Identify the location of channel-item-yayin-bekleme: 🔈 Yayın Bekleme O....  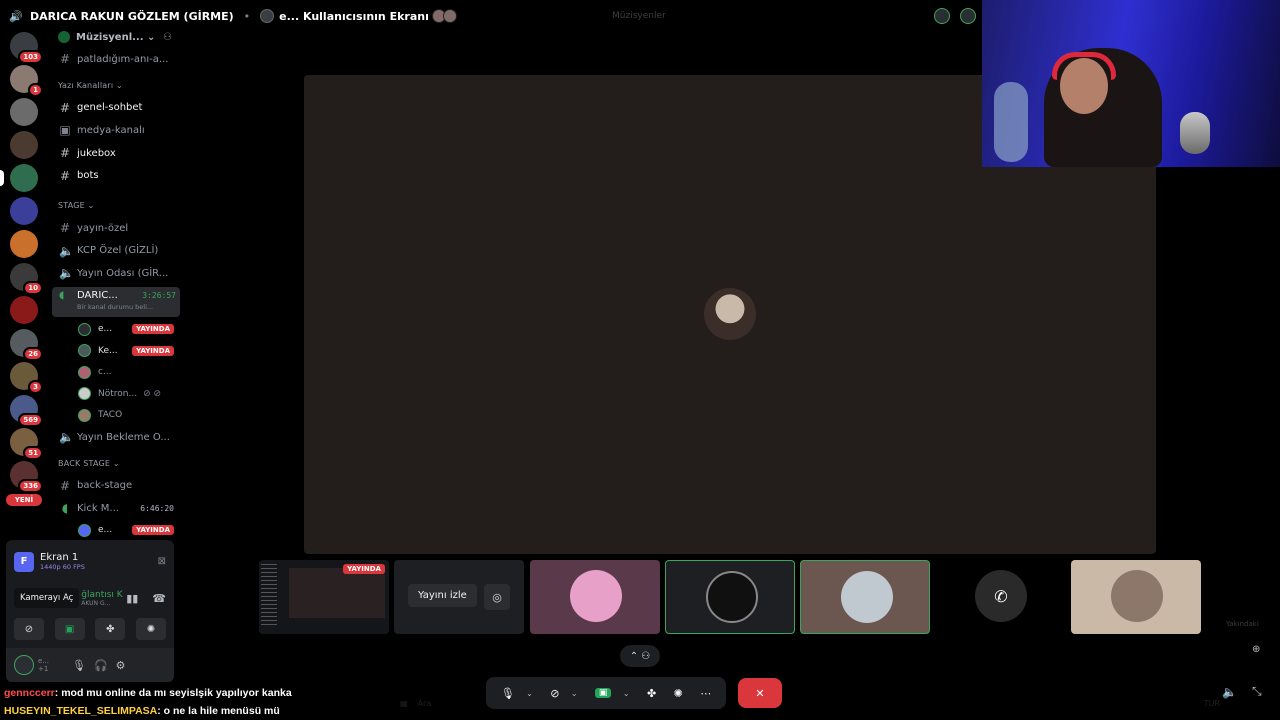
(116, 437).